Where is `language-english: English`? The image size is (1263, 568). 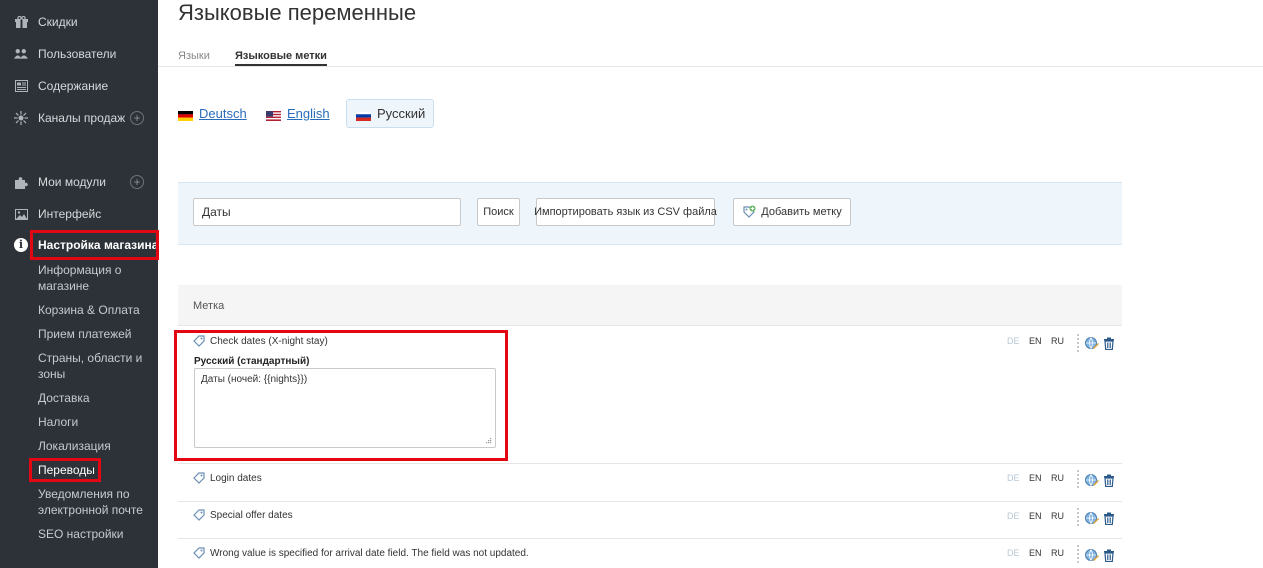
language-english: English is located at coordinates (298, 113).